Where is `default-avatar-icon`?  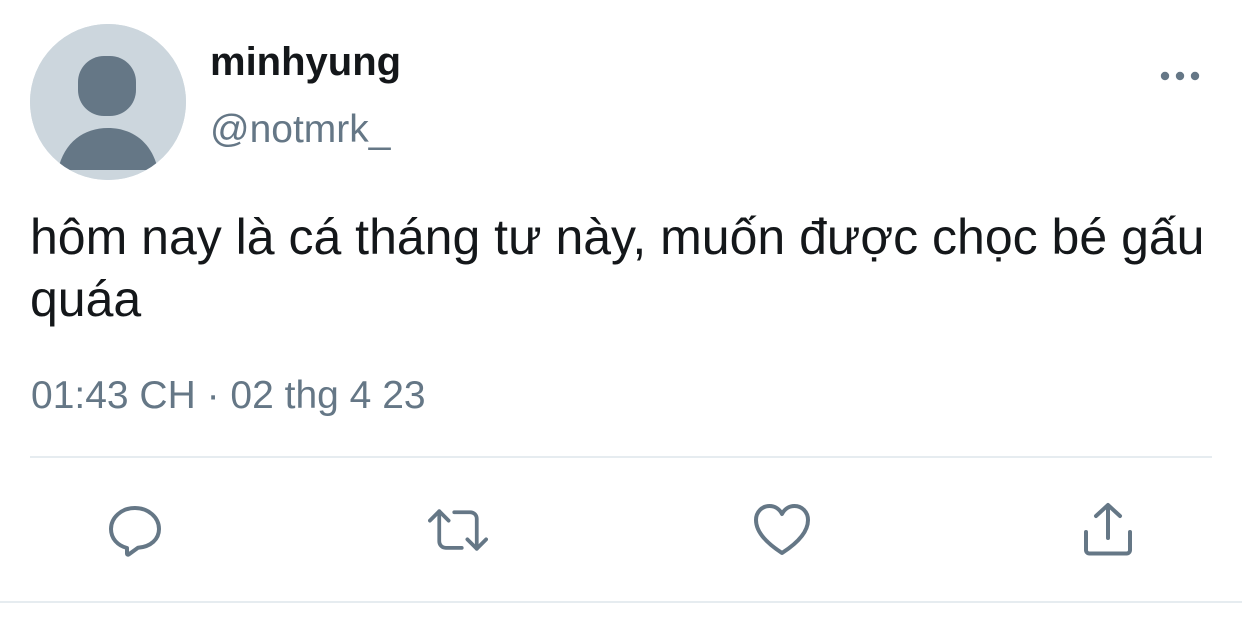
default-avatar-icon is located at coordinates (108, 102).